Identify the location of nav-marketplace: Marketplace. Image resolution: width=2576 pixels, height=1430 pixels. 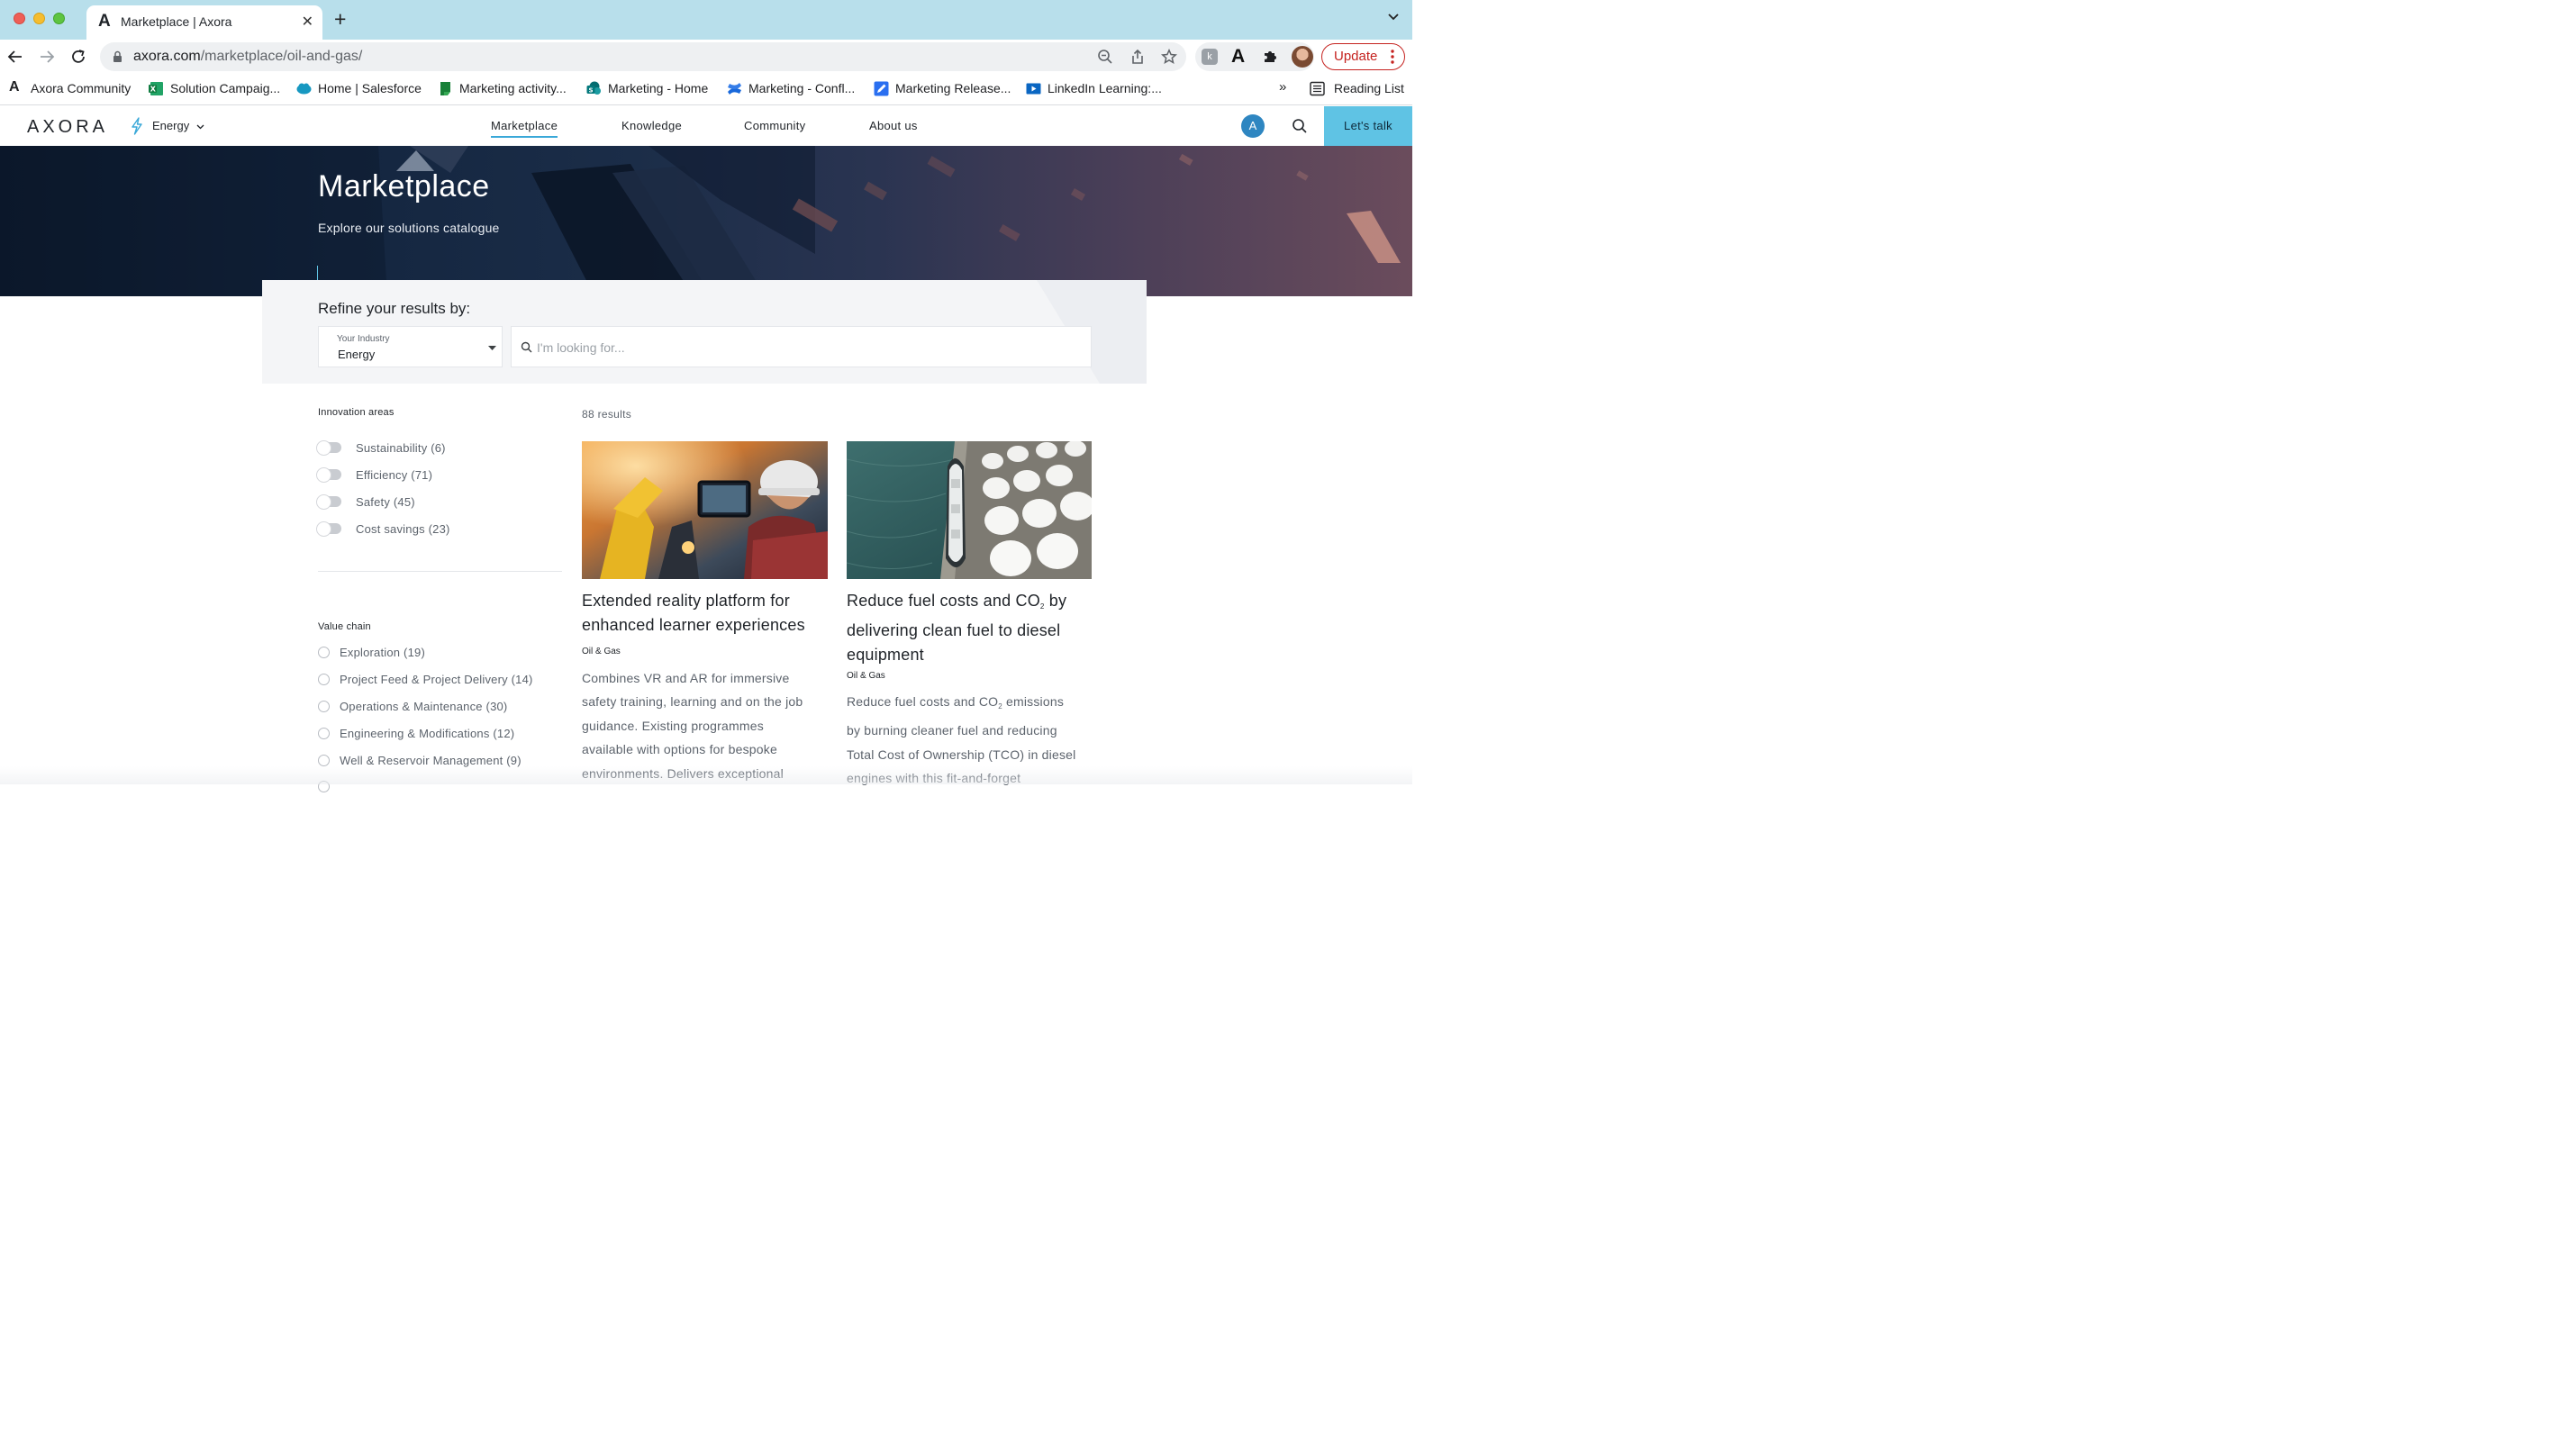
(524, 128).